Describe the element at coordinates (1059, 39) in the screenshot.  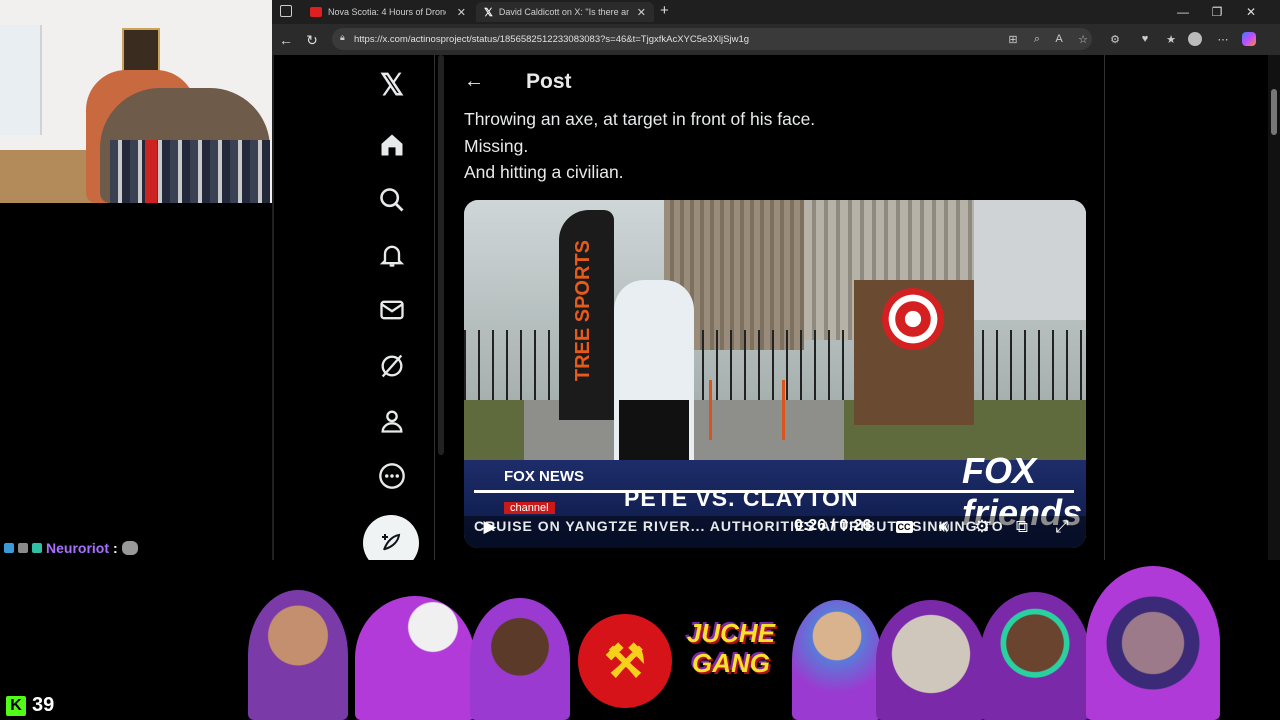
I see `read-aloud-icon: A` at that location.